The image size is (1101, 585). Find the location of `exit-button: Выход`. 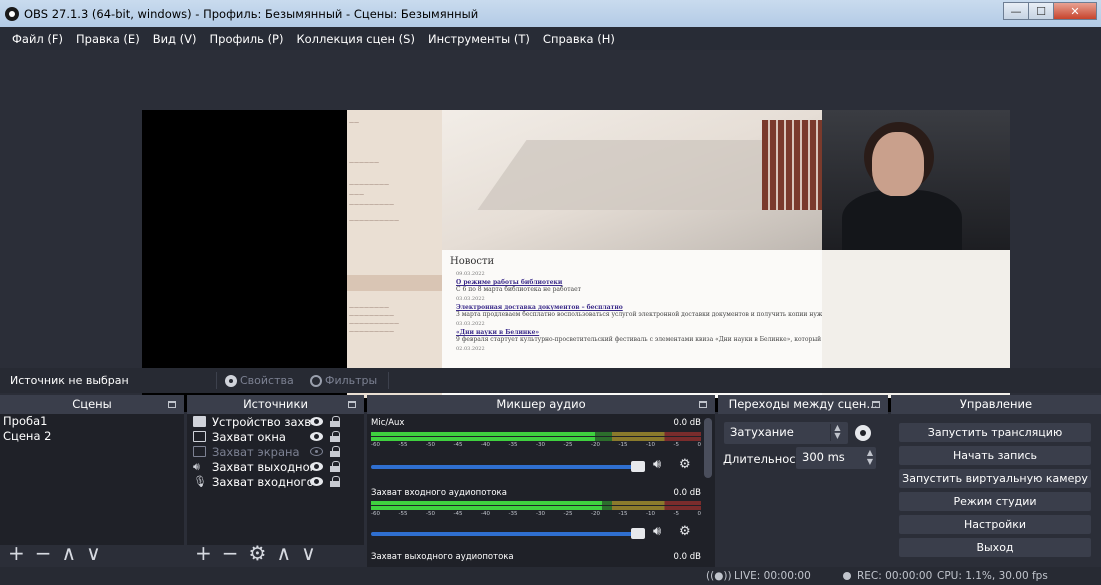

exit-button: Выход is located at coordinates (995, 547).